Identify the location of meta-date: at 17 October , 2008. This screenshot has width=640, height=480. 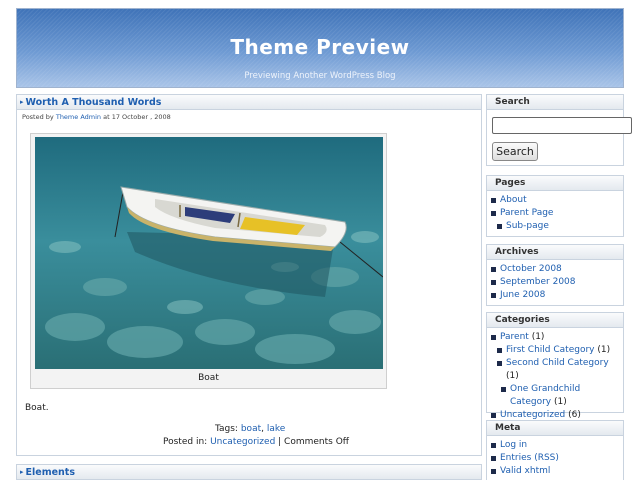
(137, 117).